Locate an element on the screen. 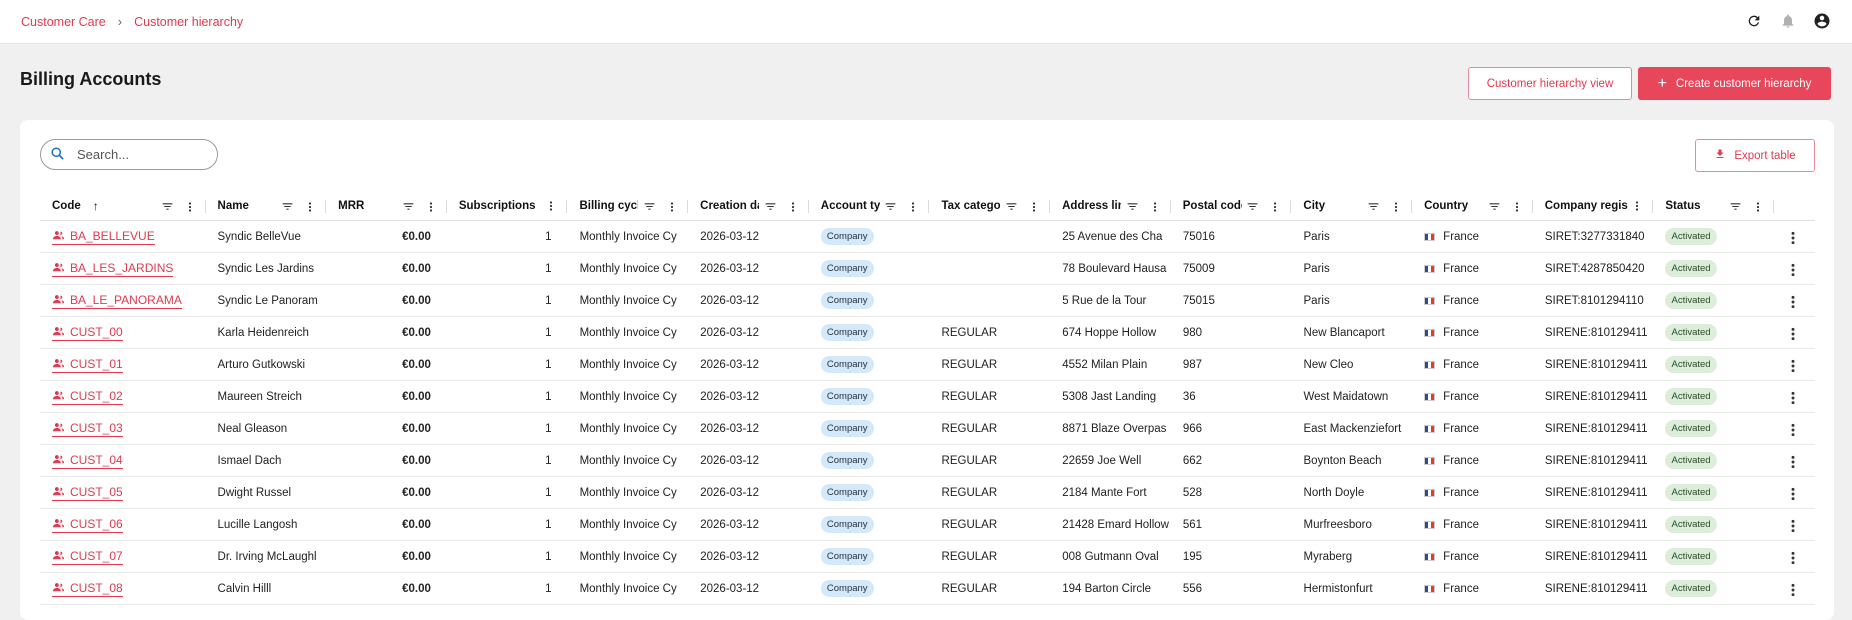 The width and height of the screenshot is (1852, 620). column-header-cycle: Billing cycle is located at coordinates (628, 206).